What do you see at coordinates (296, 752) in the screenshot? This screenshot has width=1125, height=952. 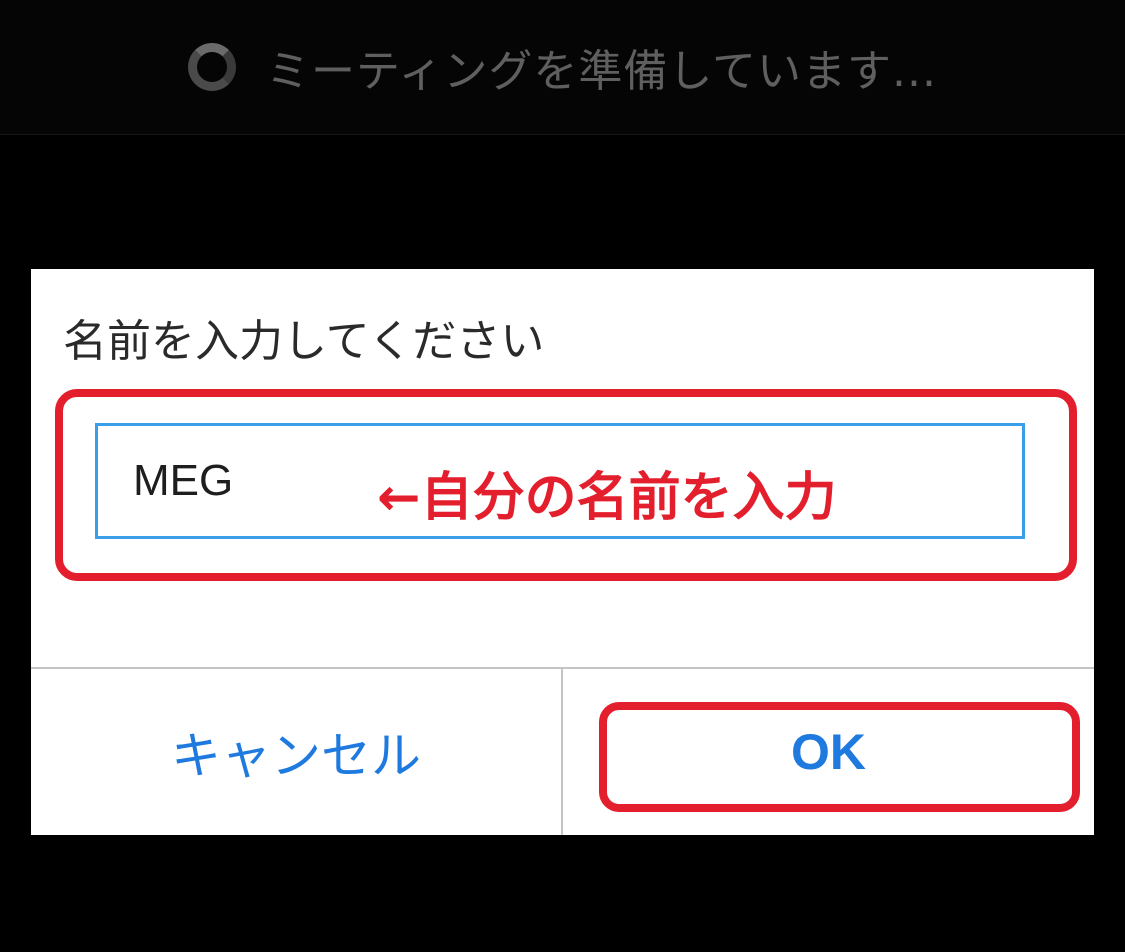 I see `cancel-button: キャンセル` at bounding box center [296, 752].